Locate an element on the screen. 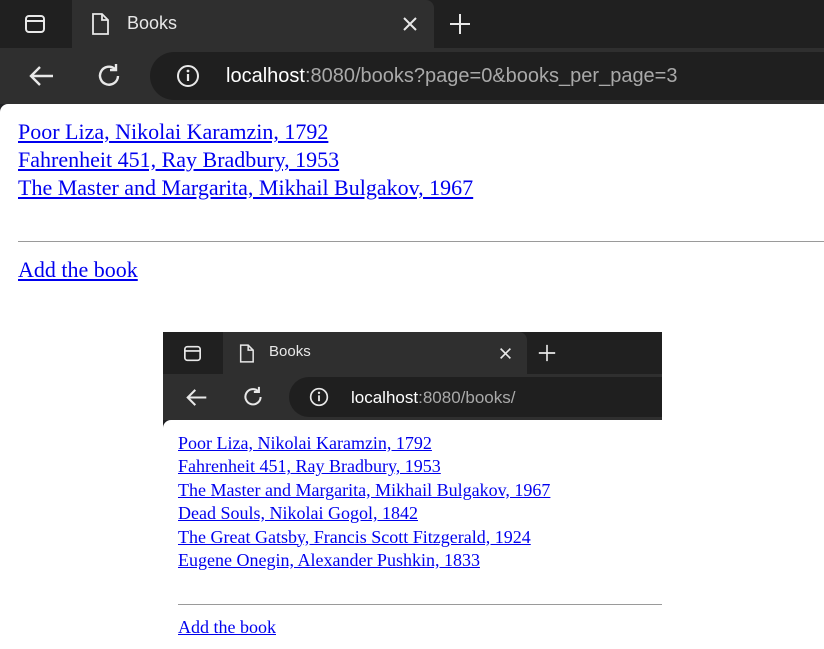 The width and height of the screenshot is (824, 649). url-path: :8080/books?page=0&books_per_page=3 is located at coordinates (491, 76).